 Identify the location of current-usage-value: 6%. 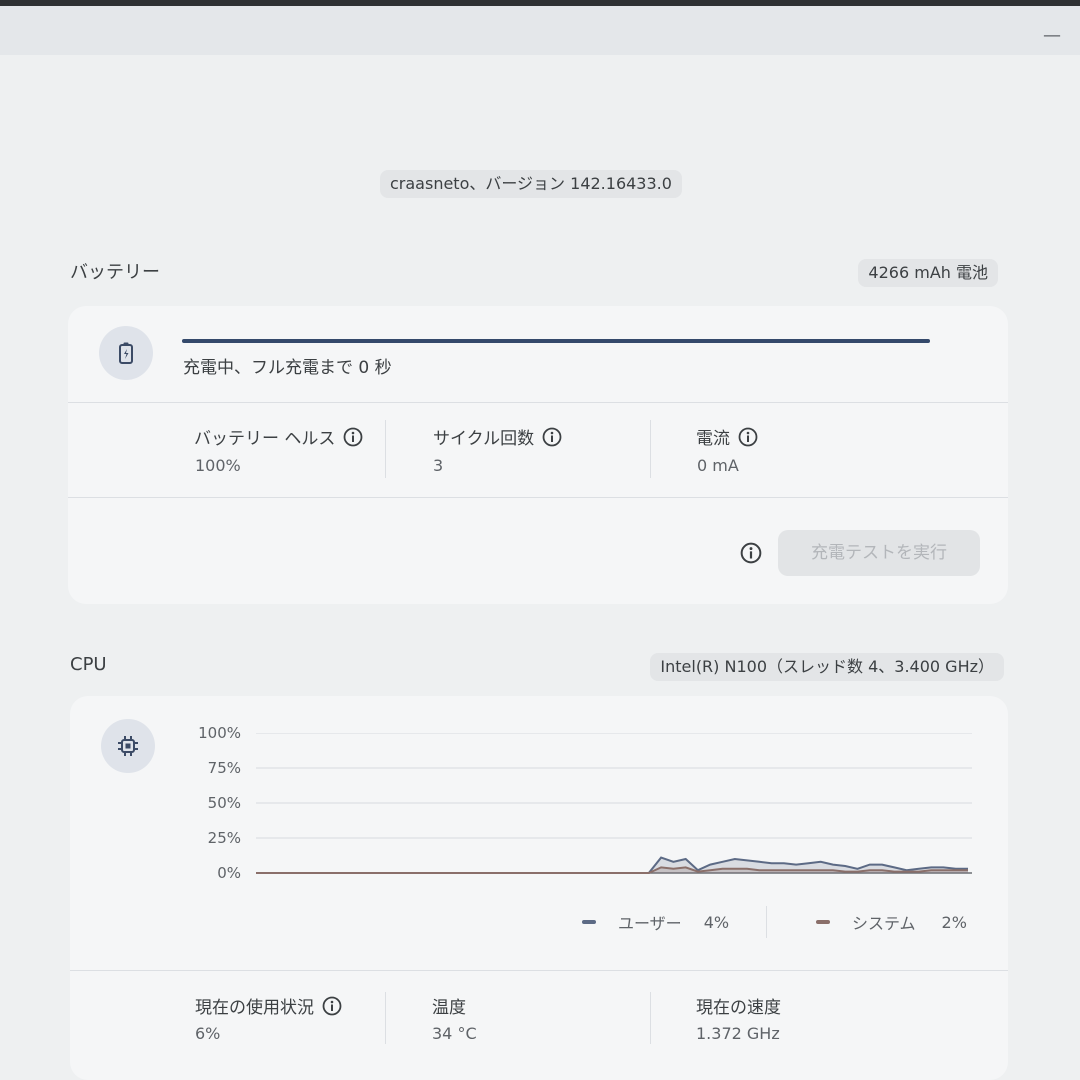
(208, 1033).